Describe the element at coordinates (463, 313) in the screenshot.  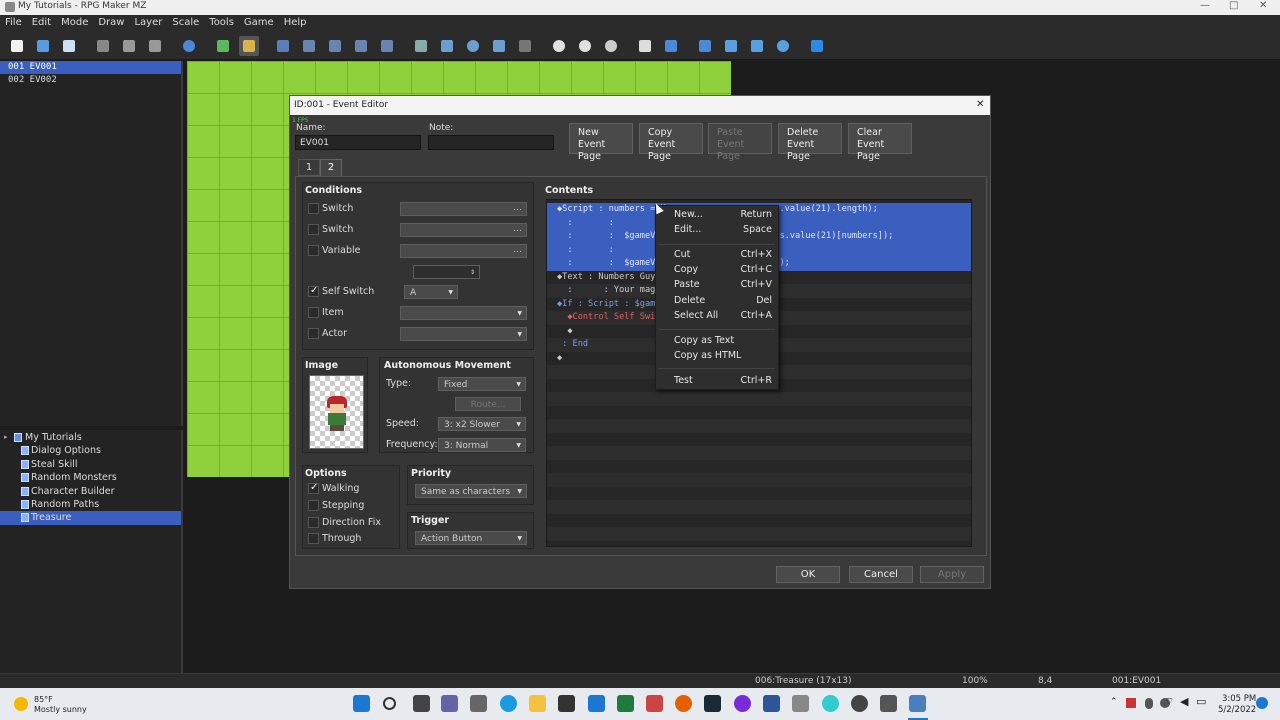
I see `item-select: ▼` at that location.